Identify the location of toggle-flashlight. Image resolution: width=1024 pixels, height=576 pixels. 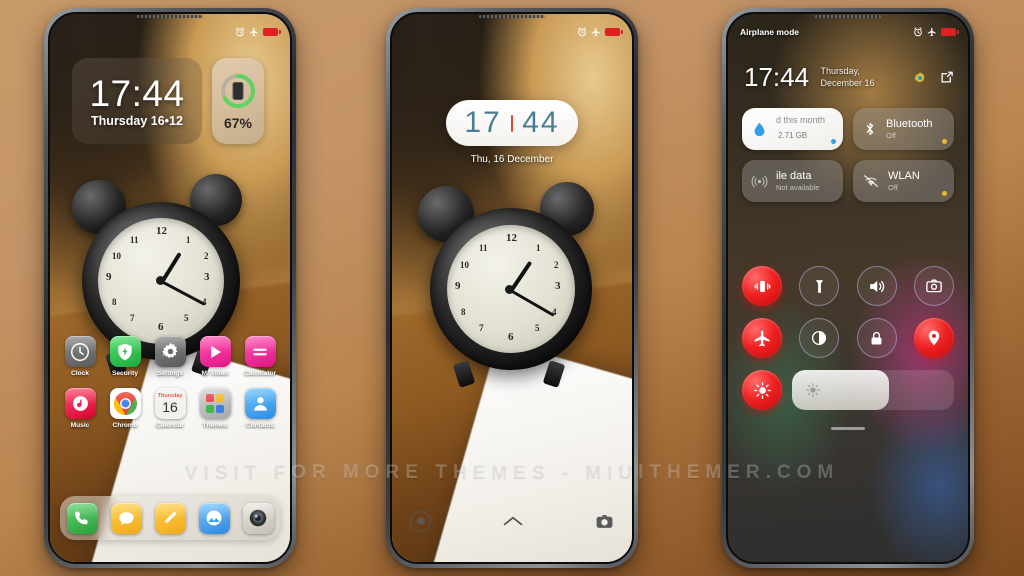
(819, 286).